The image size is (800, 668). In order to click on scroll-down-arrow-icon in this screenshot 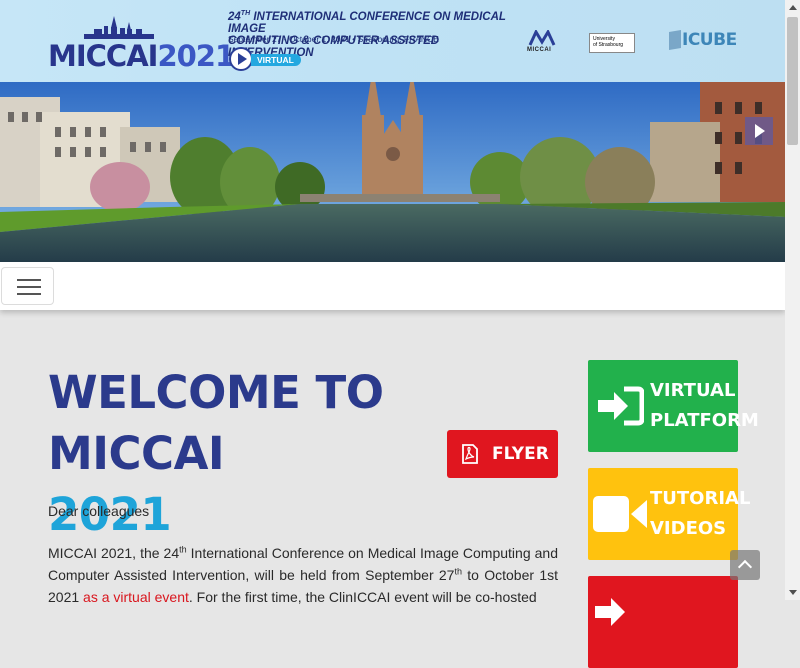, I will do `click(792, 592)`.